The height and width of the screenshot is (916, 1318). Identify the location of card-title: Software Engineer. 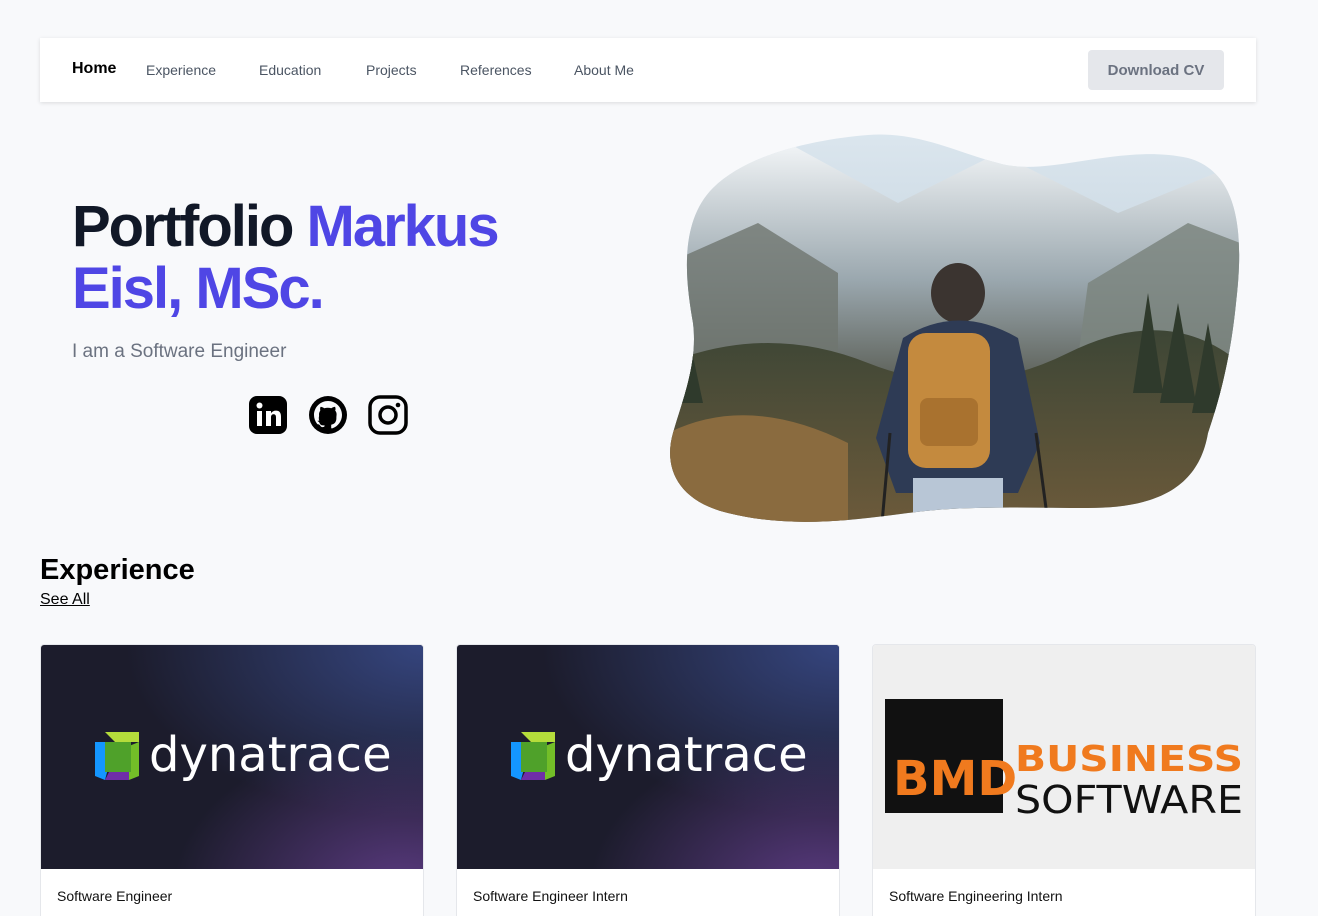
(115, 896).